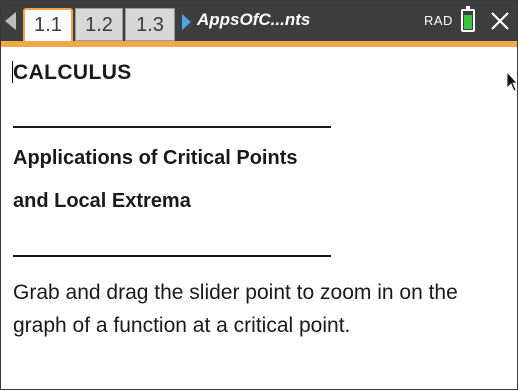 This screenshot has width=518, height=390. What do you see at coordinates (186, 22) in the screenshot?
I see `triangle-right-icon` at bounding box center [186, 22].